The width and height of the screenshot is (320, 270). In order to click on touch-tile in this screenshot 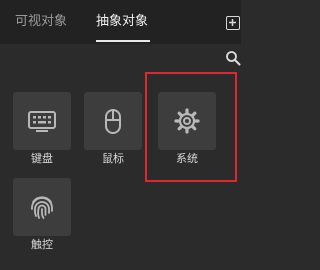, I will do `click(42, 207)`.